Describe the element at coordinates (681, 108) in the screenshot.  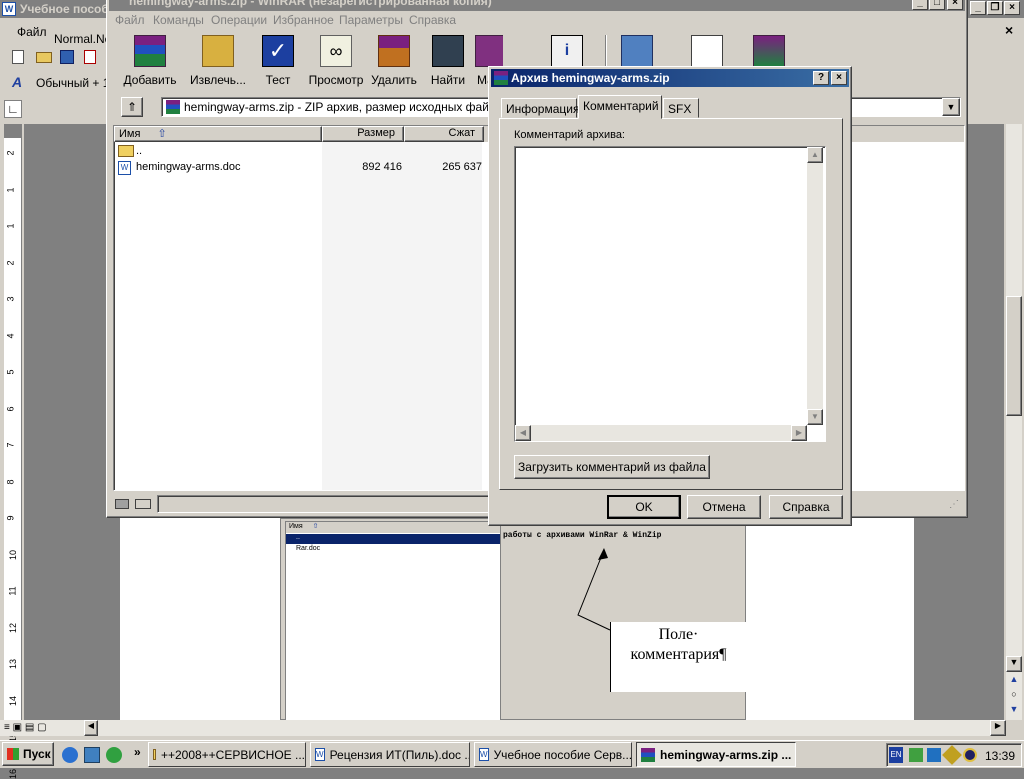
I see `tab-sfx: SFX` at that location.